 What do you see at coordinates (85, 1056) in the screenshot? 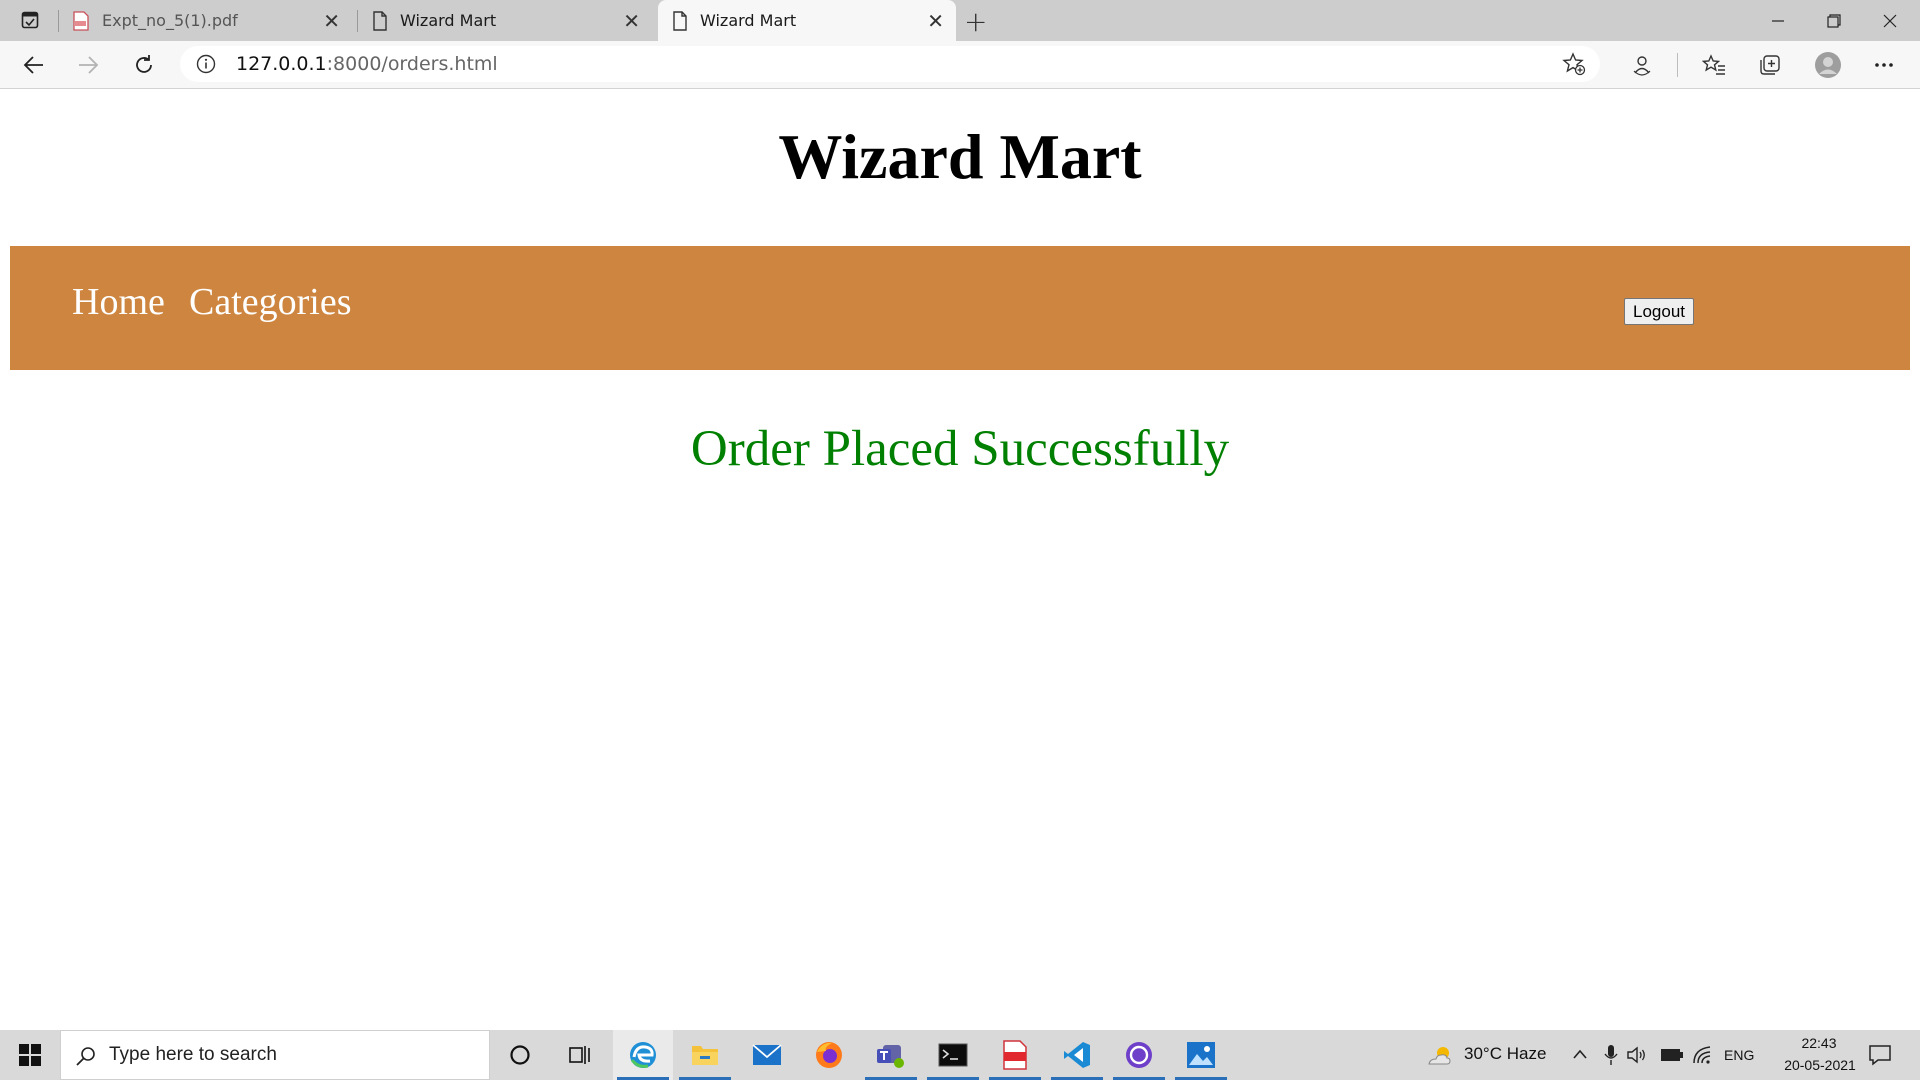
I see `search-icon` at bounding box center [85, 1056].